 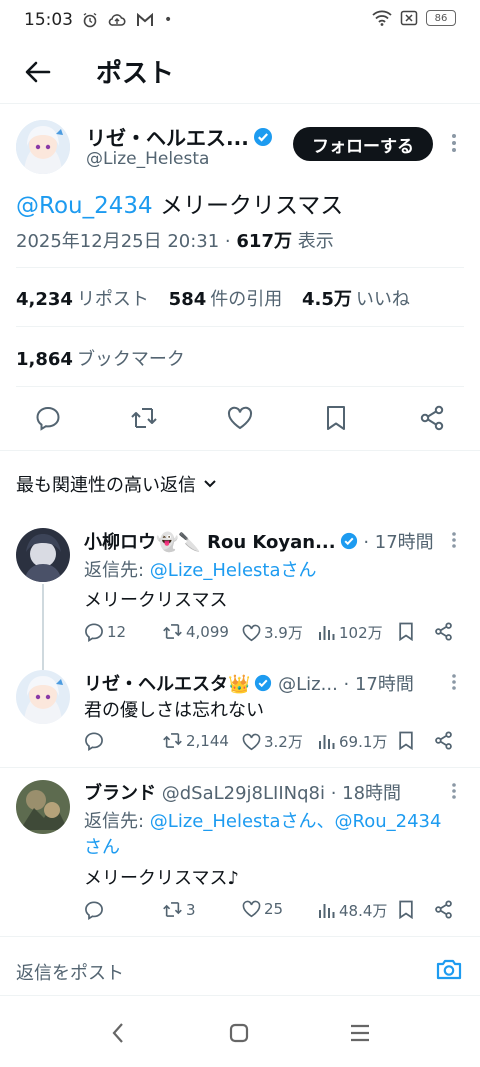 I want to click on reply-text: メリークリスマス♪, so click(x=161, y=878).